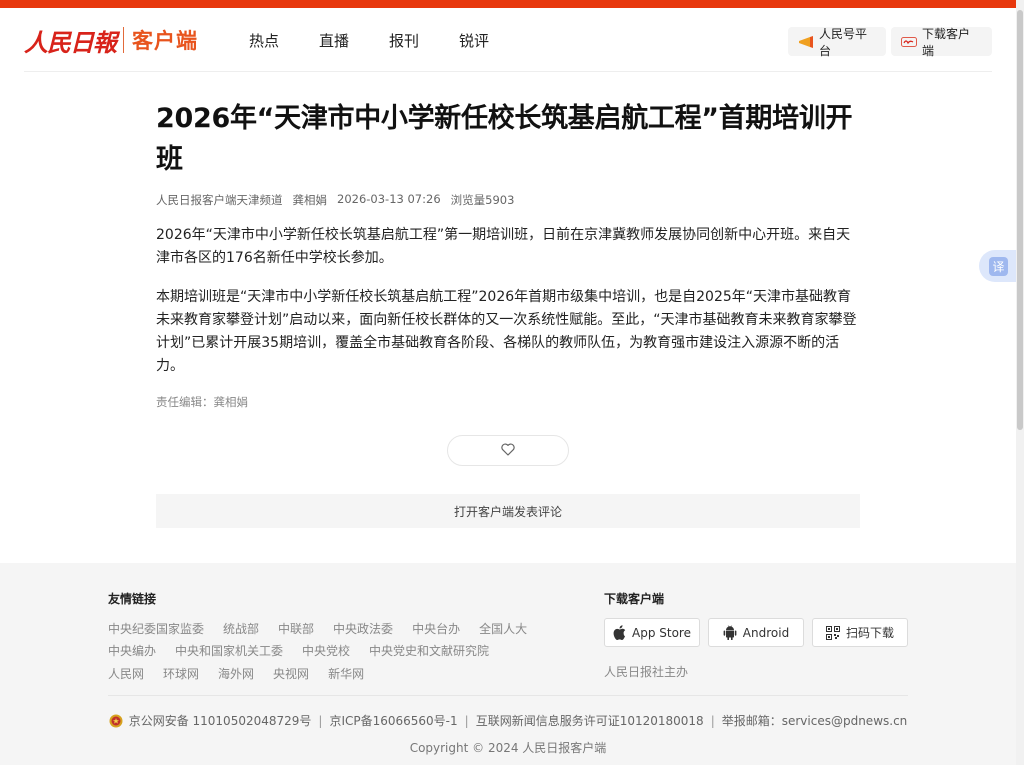  I want to click on copyright: Copyright © 2024 人民日报客户端, so click(508, 748).